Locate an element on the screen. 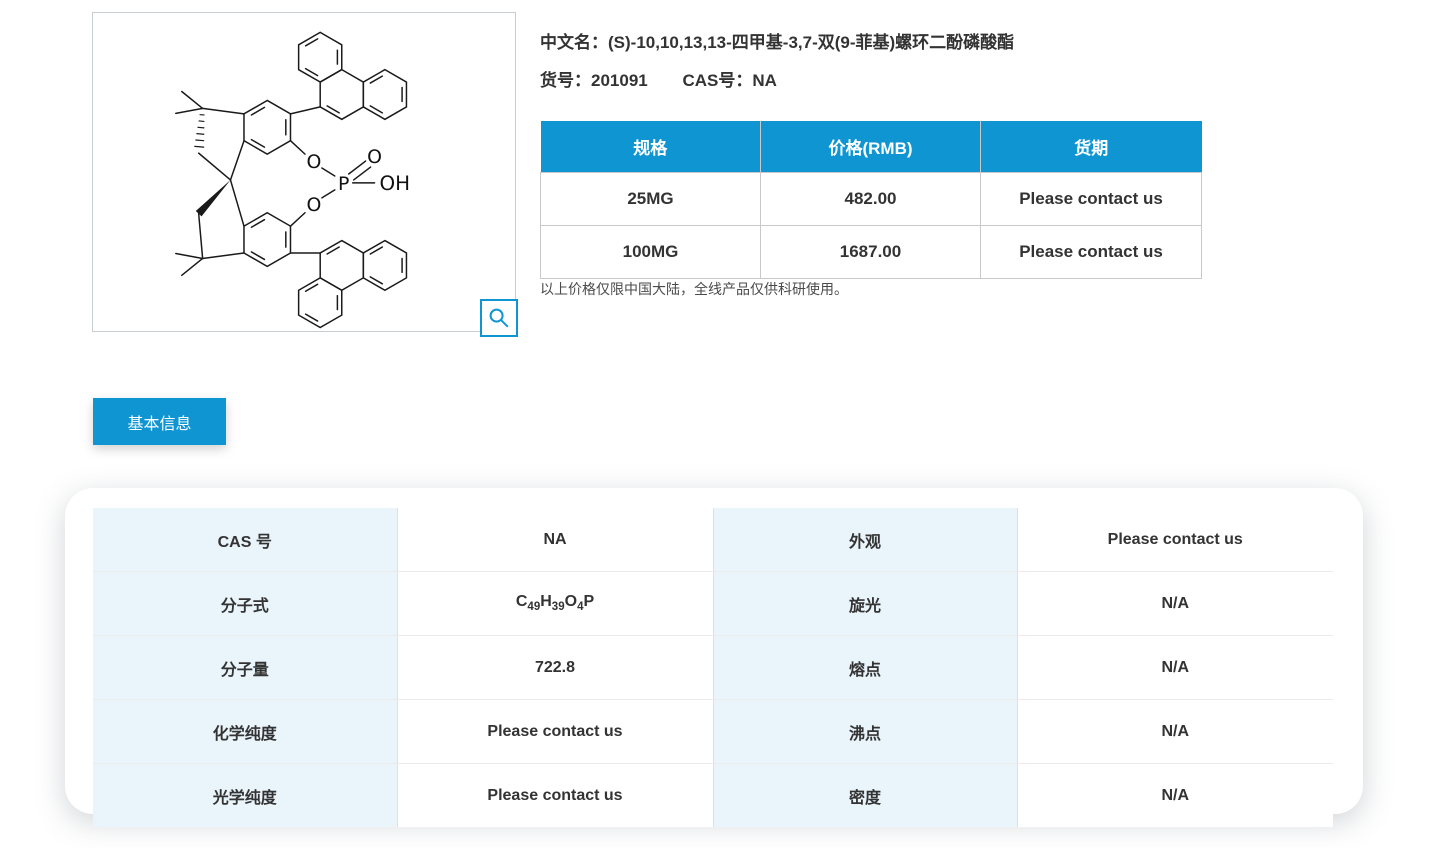 Image resolution: width=1432 pixels, height=848 pixels. cas-label: CAS号： is located at coordinates (717, 80).